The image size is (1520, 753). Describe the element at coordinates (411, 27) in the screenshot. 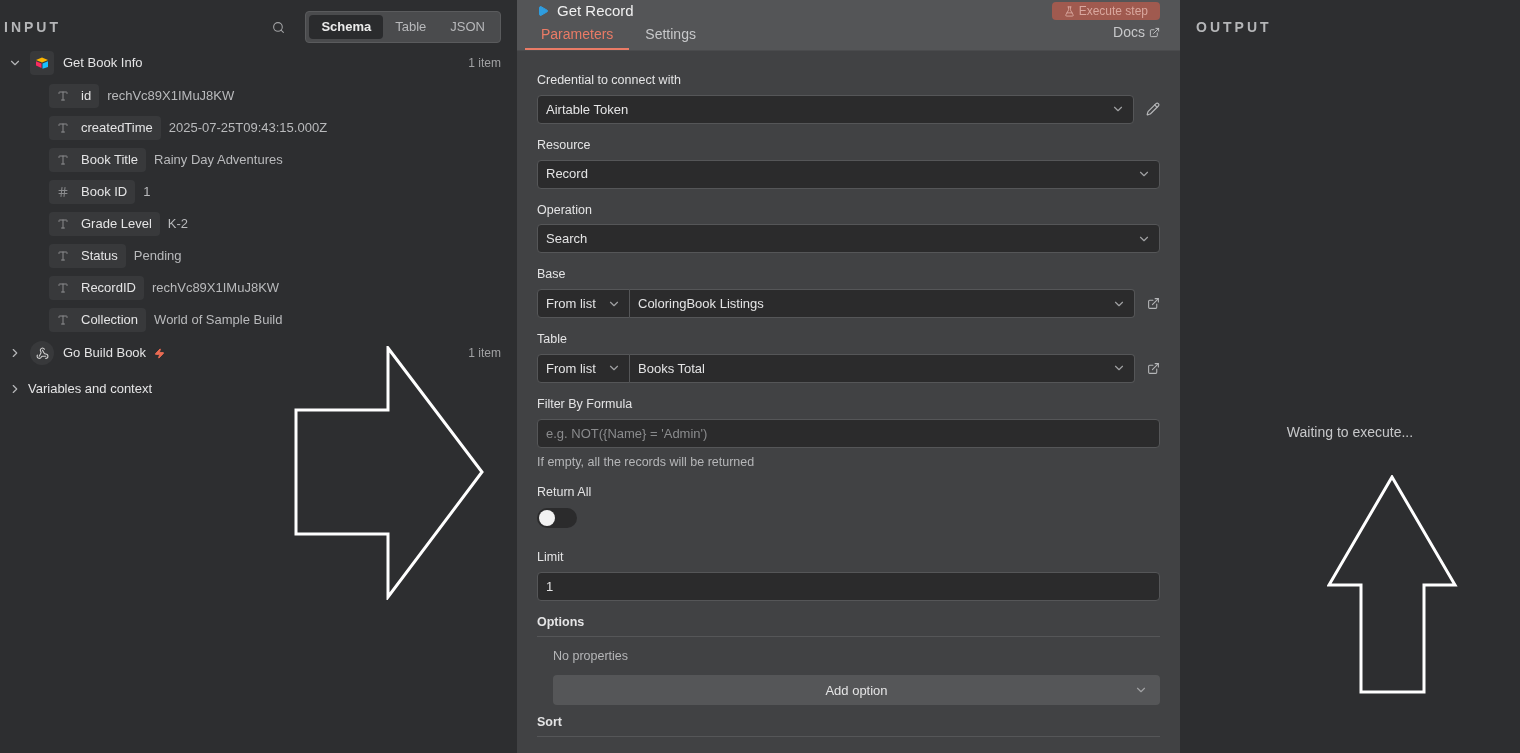

I see `view-tab: Table` at that location.